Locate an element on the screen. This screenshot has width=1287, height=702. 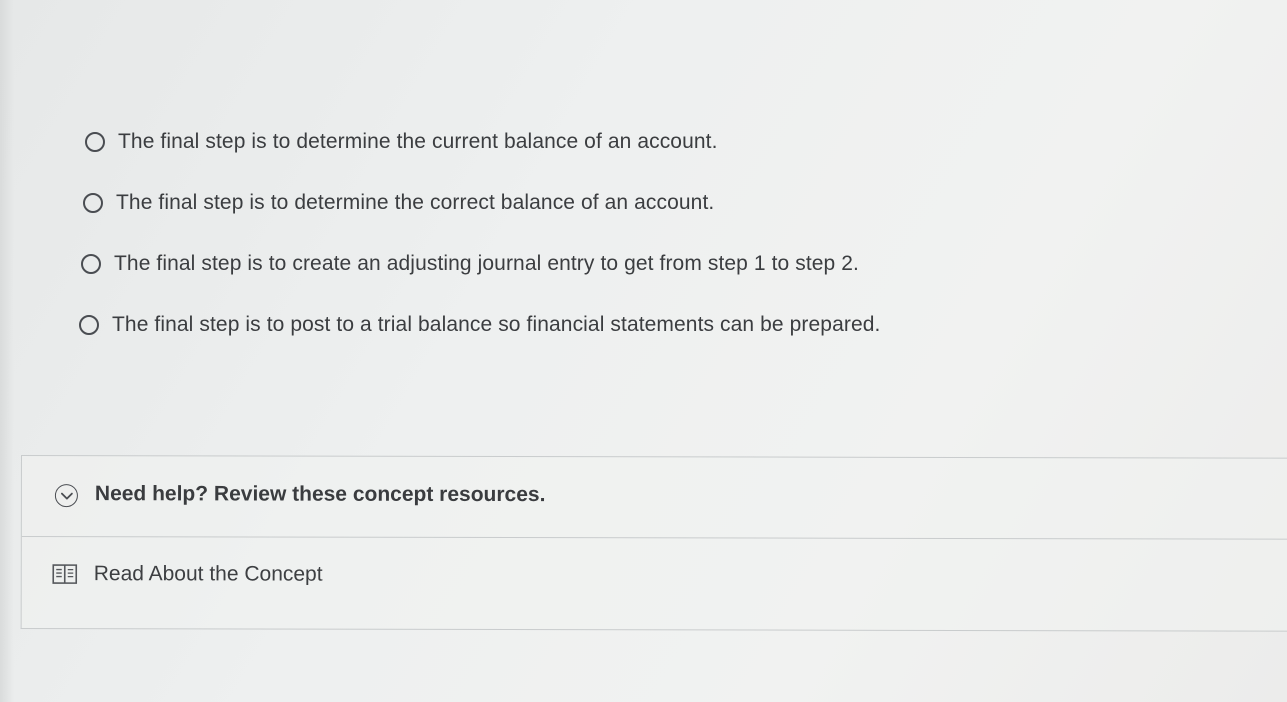
read-about-concept-label: Read About the Concept is located at coordinates (208, 574).